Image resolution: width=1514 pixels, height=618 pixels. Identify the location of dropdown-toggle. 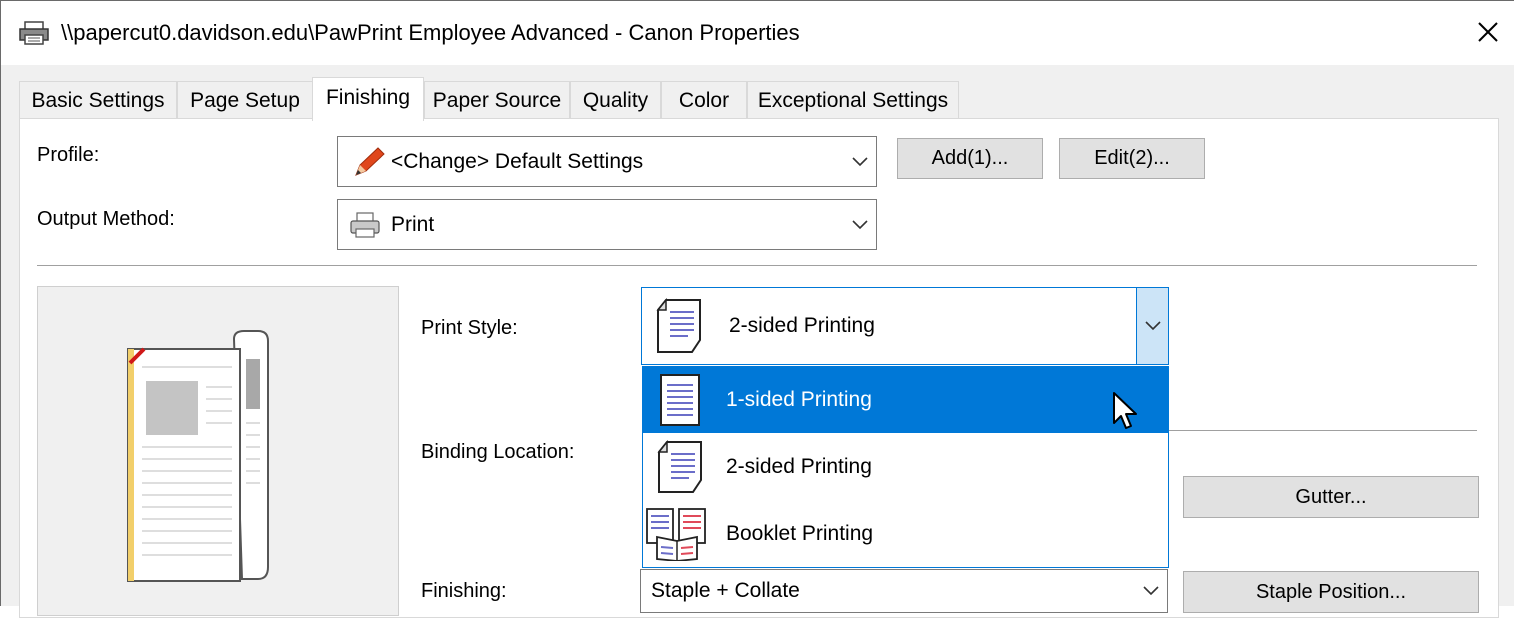
(1152, 326).